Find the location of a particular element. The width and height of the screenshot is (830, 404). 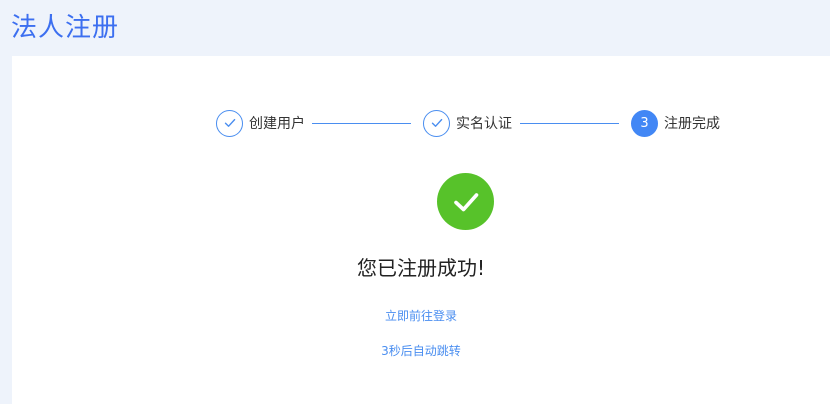

step-real-name-auth: 实名认证 is located at coordinates (467, 123).